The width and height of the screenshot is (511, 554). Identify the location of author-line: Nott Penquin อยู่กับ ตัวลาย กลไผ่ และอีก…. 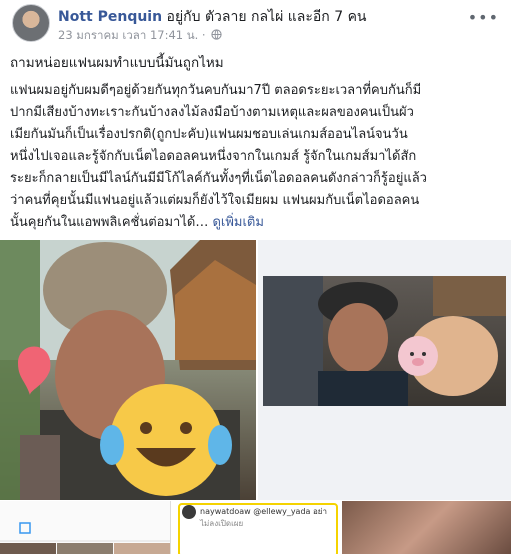
(212, 17).